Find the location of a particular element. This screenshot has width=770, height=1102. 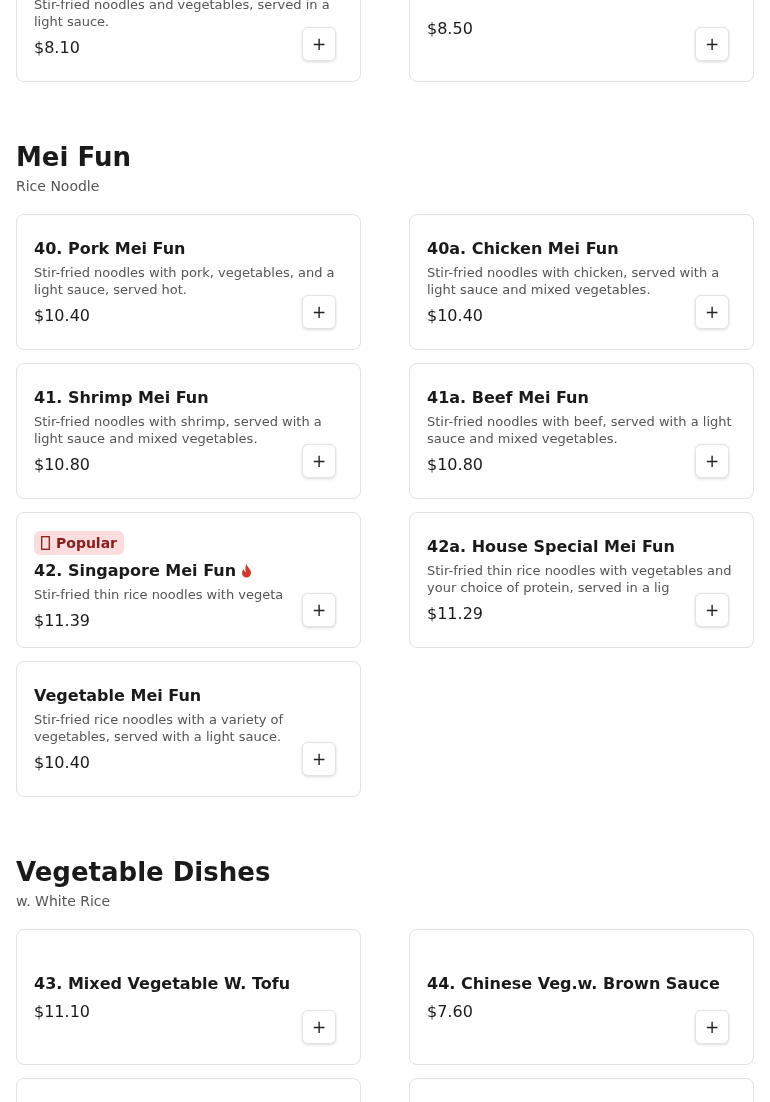

dish-description: Stir-fried thin rice noodles with vegetables and your choice of protein, served in a lig is located at coordinates (580, 579).